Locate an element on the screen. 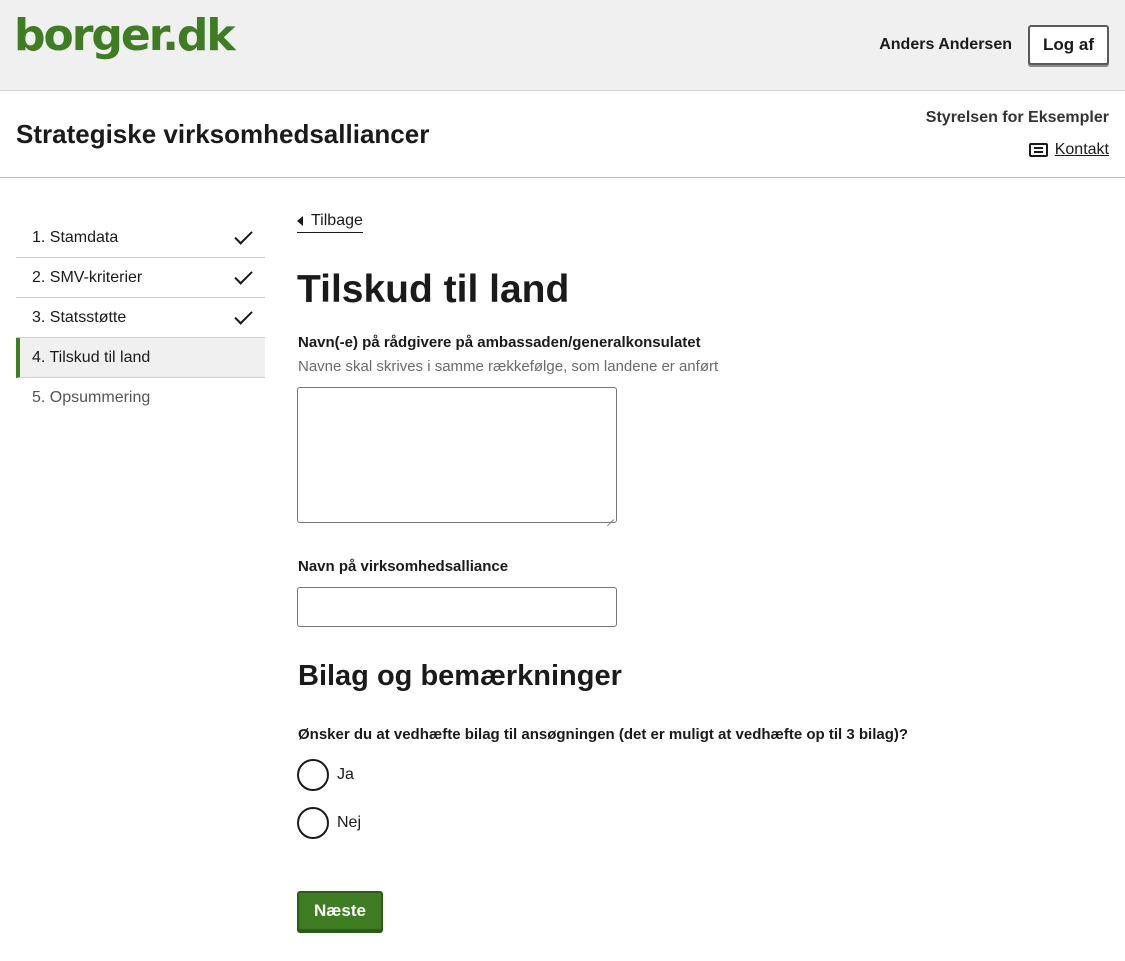  page-title: Tilskud til land is located at coordinates (433, 289).